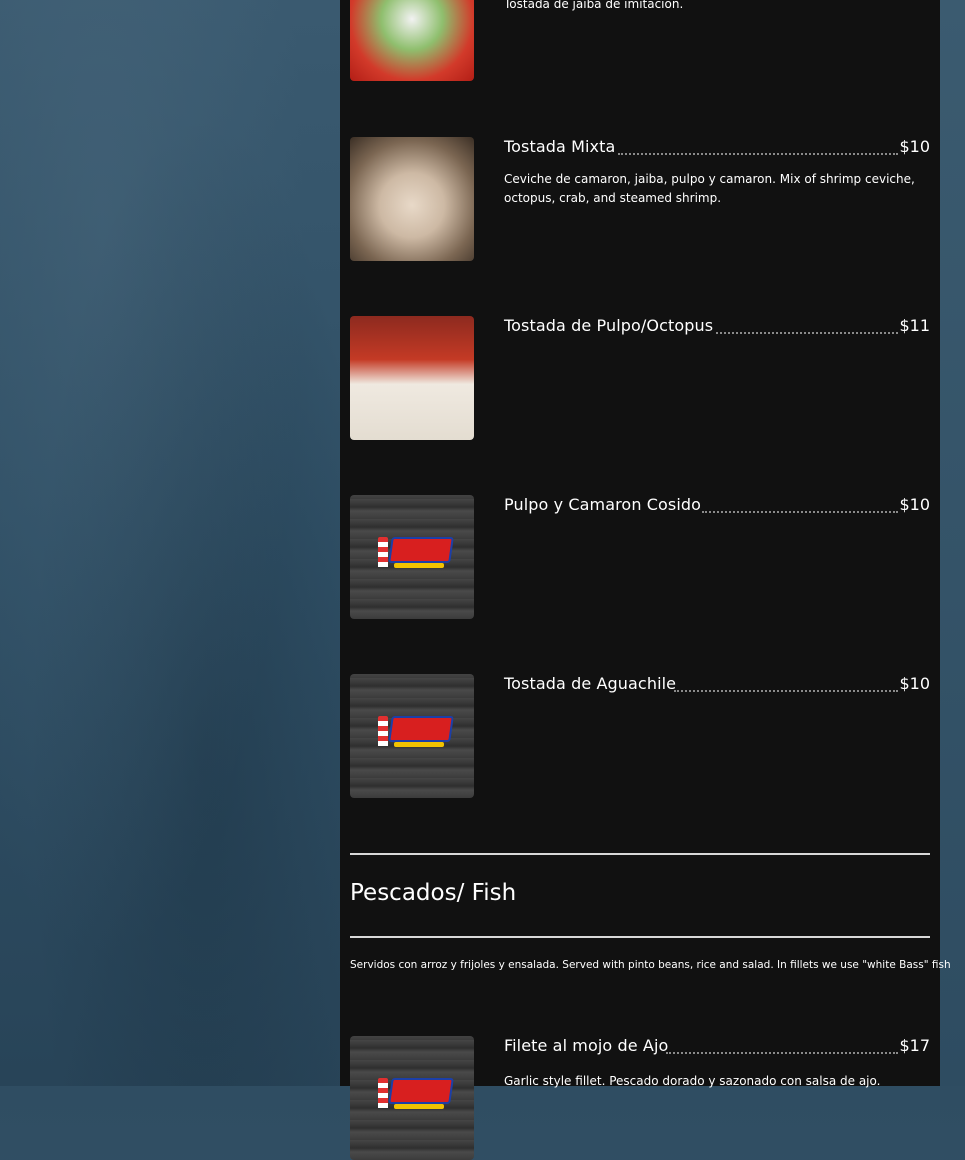 This screenshot has height=1160, width=965. What do you see at coordinates (640, 381) in the screenshot?
I see `menu-item: Tostada de Pulpo/Octopus $11` at bounding box center [640, 381].